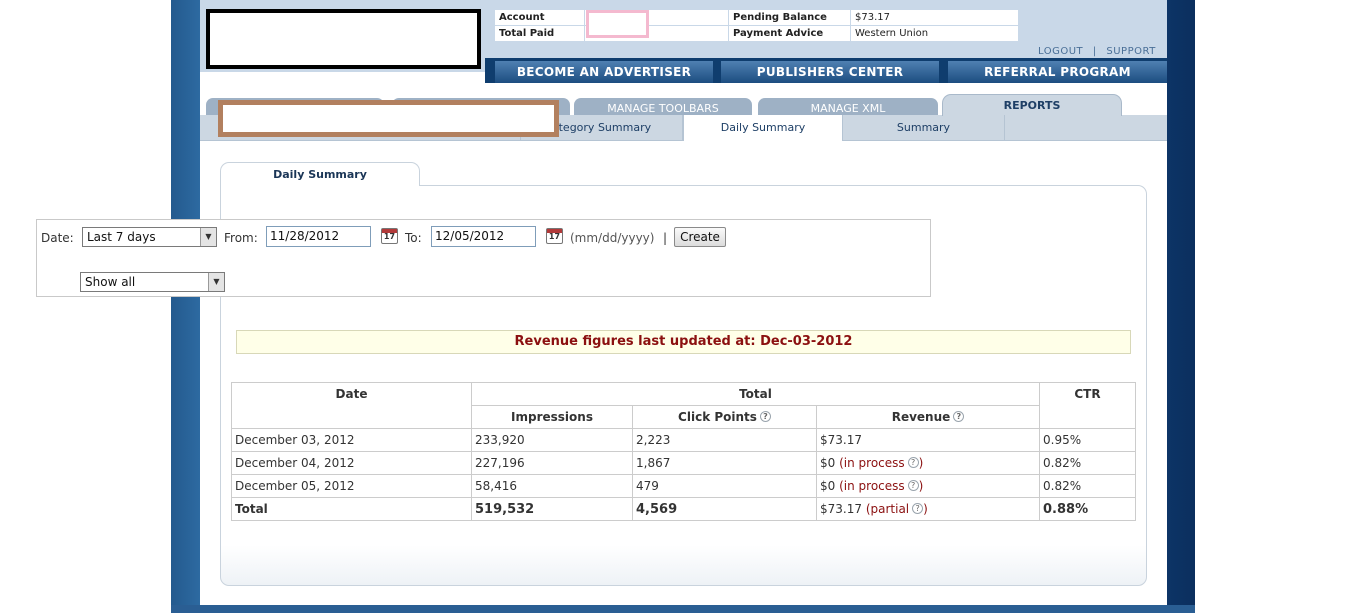  I want to click on nav-publishers-center: PUBLISHERS CENTER, so click(830, 72).